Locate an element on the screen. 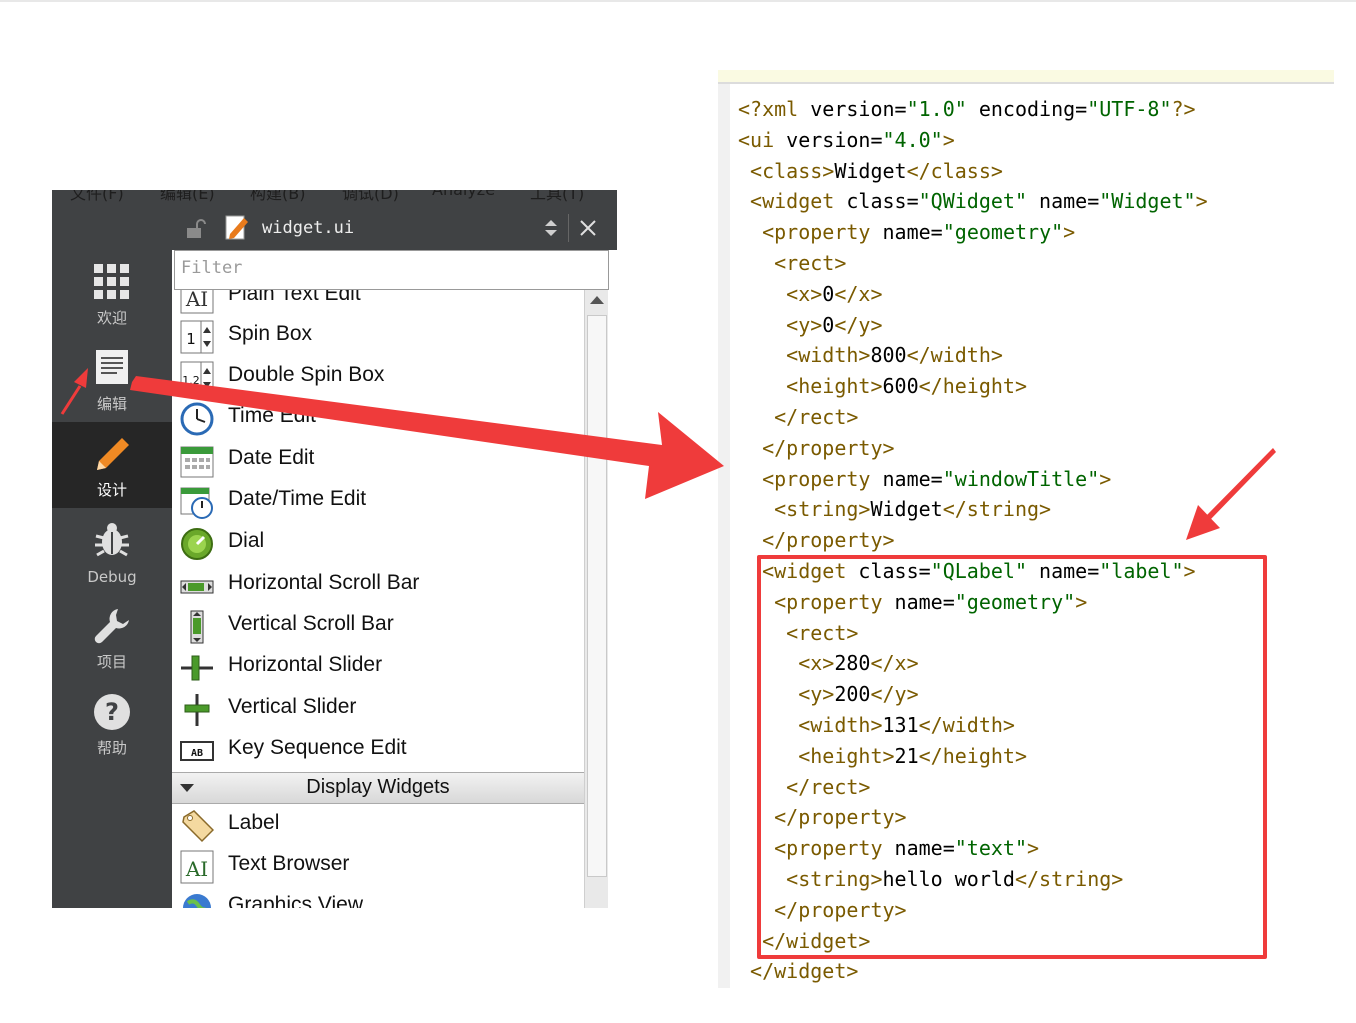 This screenshot has width=1356, height=1023. small-red-arrow is located at coordinates (74, 391).